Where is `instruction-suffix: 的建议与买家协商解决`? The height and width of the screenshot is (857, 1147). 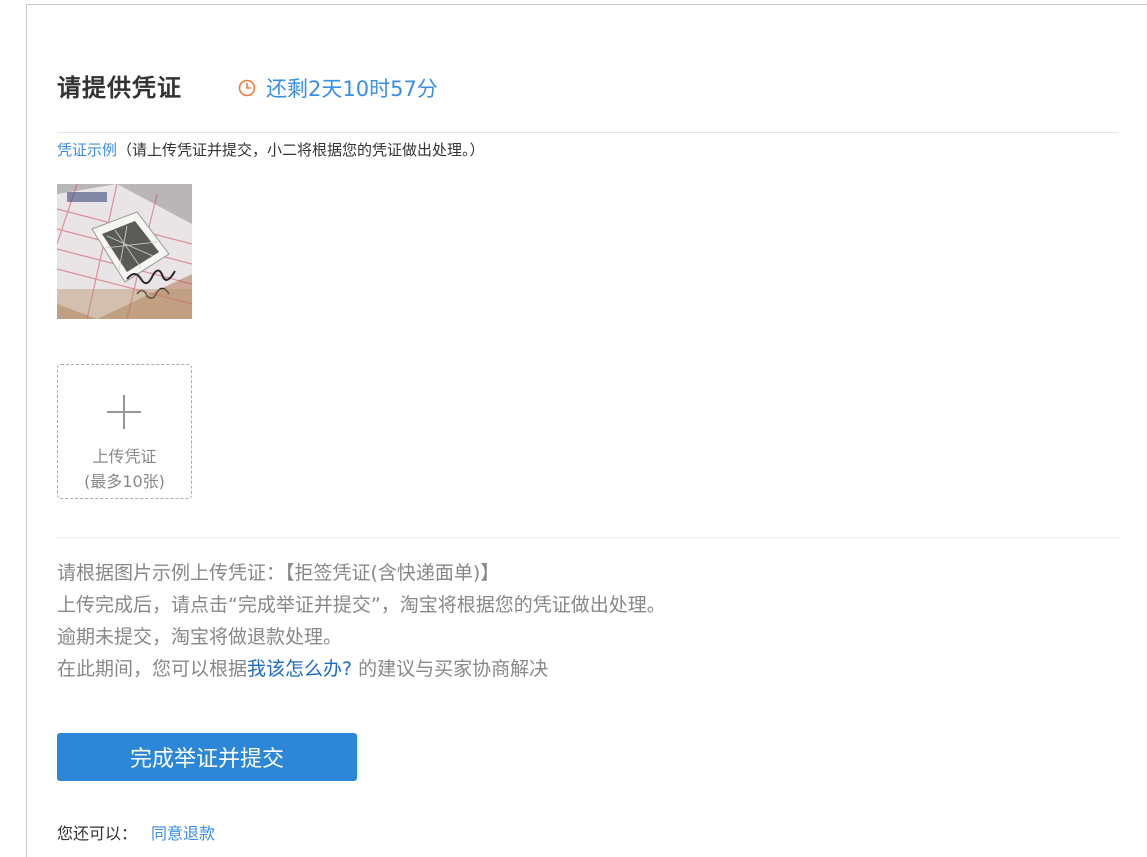
instruction-suffix: 的建议与买家协商解决 is located at coordinates (450, 669).